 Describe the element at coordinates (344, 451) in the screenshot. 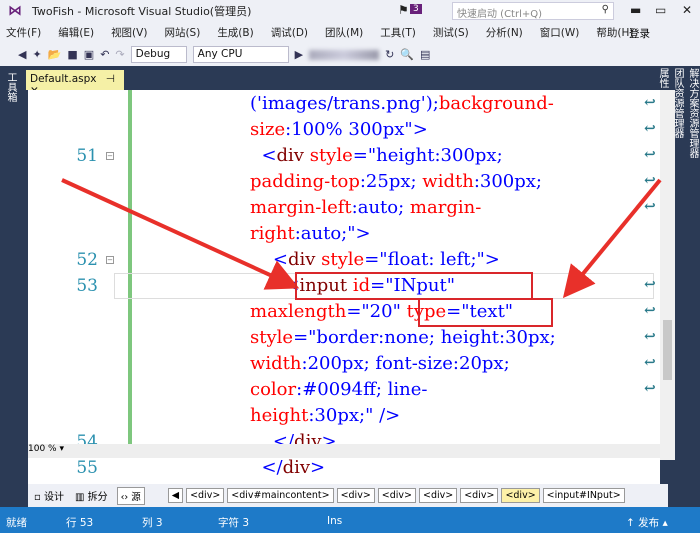

I see `zoom-select: 100 % ▾` at that location.